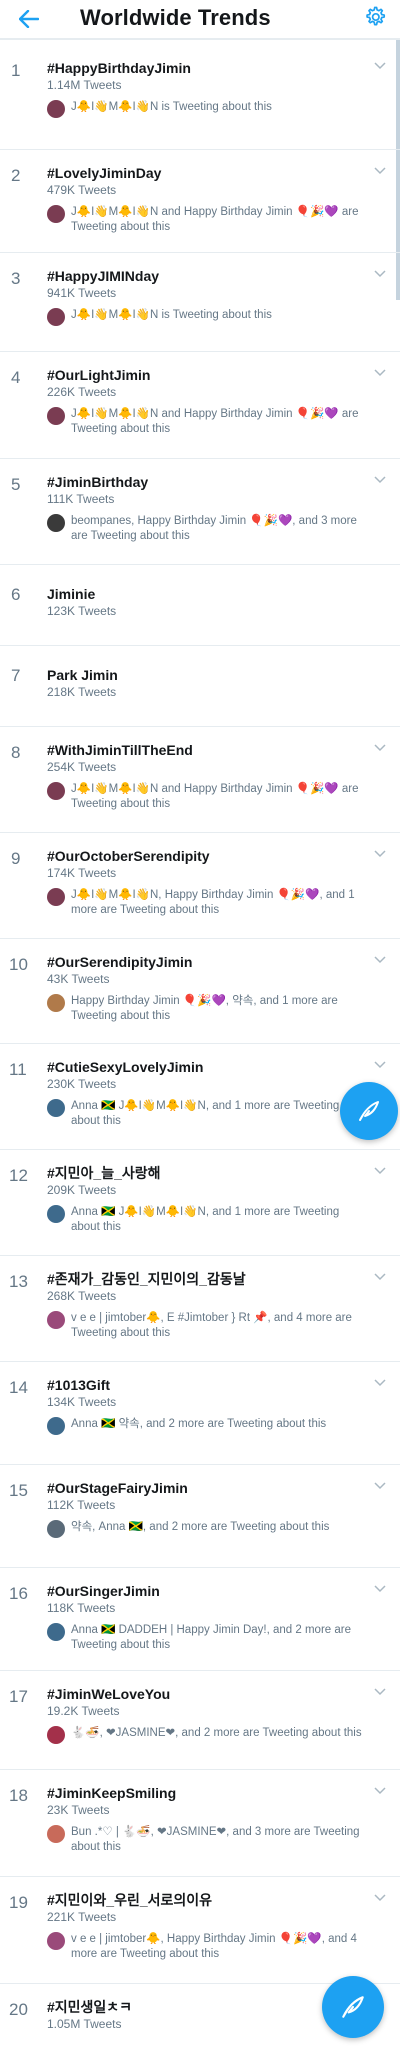 The height and width of the screenshot is (2064, 400). I want to click on trend-tweet-count: 941K Tweets, so click(82, 293).